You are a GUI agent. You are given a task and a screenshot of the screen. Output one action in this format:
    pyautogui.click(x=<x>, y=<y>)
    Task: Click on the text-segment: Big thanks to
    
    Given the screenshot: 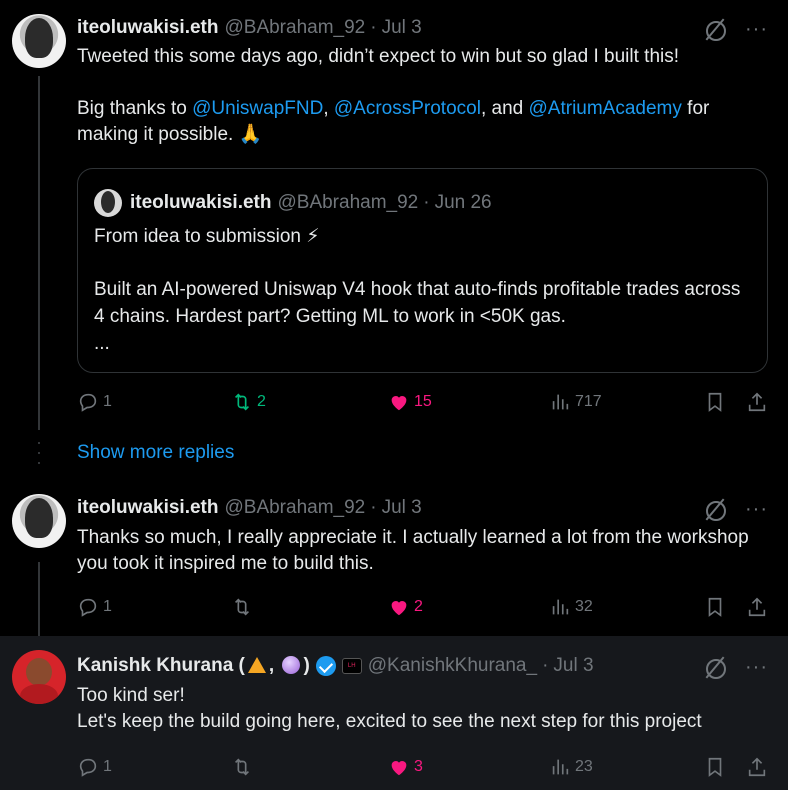 What is the action you would take?
    pyautogui.click(x=135, y=108)
    